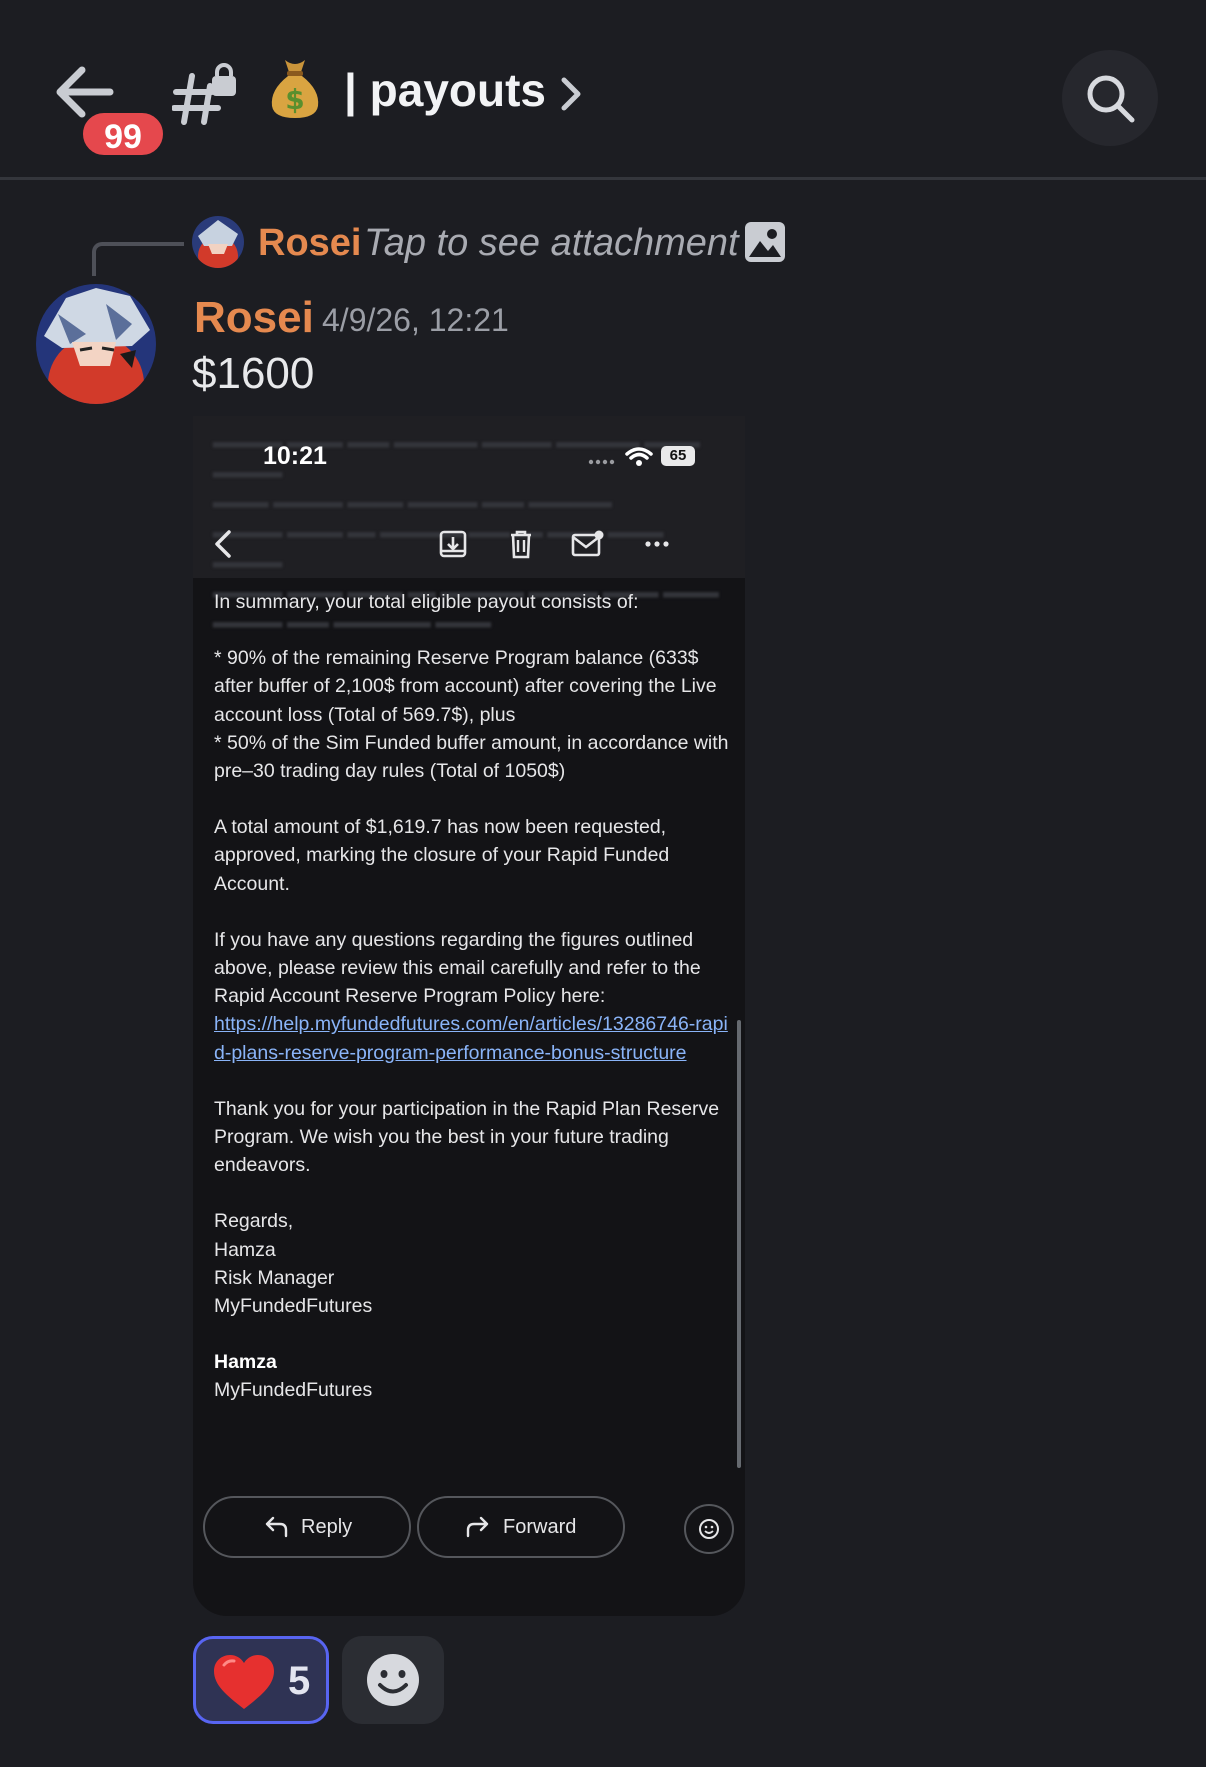  I want to click on chevron-right-icon, so click(571, 94).